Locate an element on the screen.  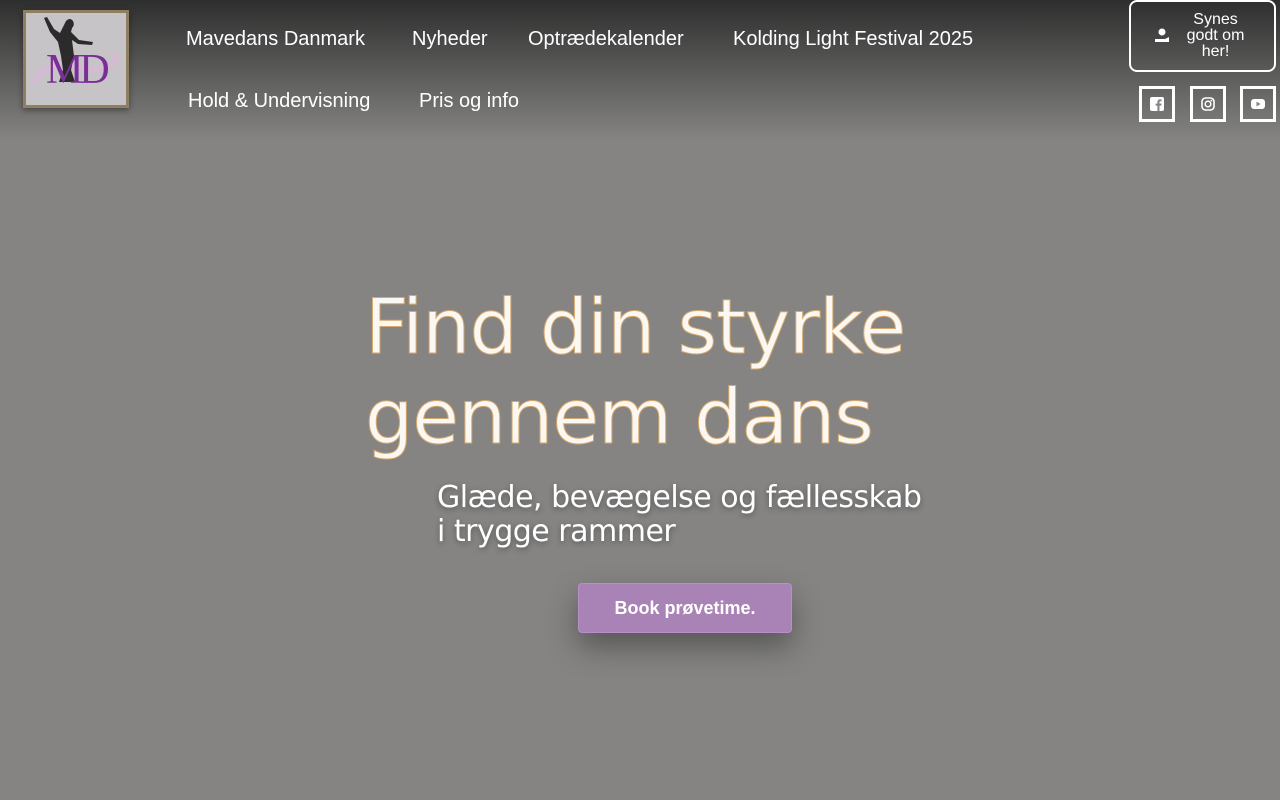
site-logo: MD is located at coordinates (76, 59).